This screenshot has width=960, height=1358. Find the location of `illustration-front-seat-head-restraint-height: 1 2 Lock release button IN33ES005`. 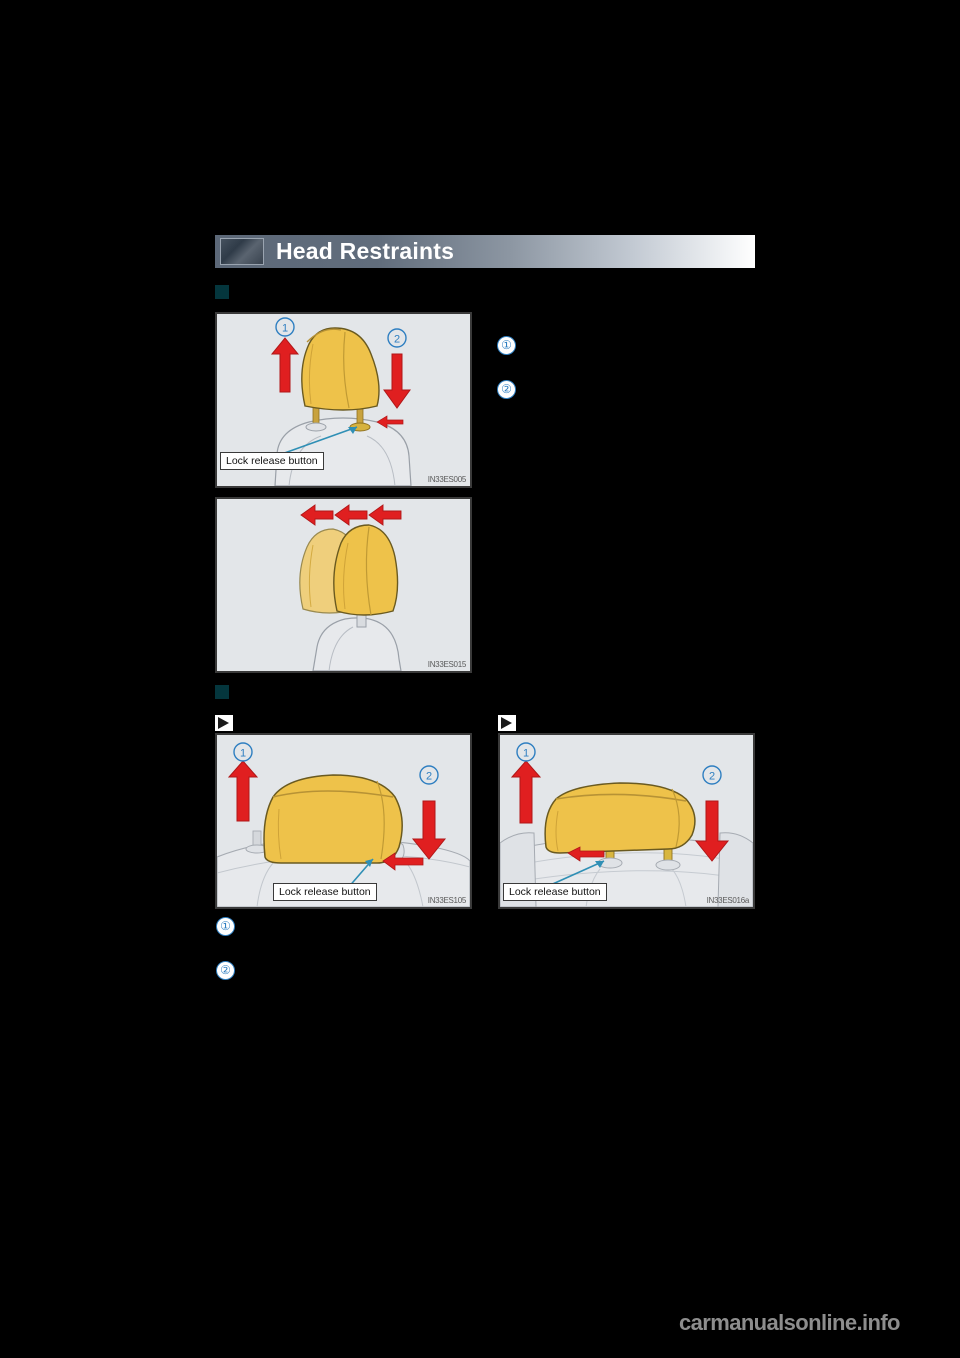

illustration-front-seat-head-restraint-height: 1 2 Lock release button IN33ES005 is located at coordinates (343, 400).